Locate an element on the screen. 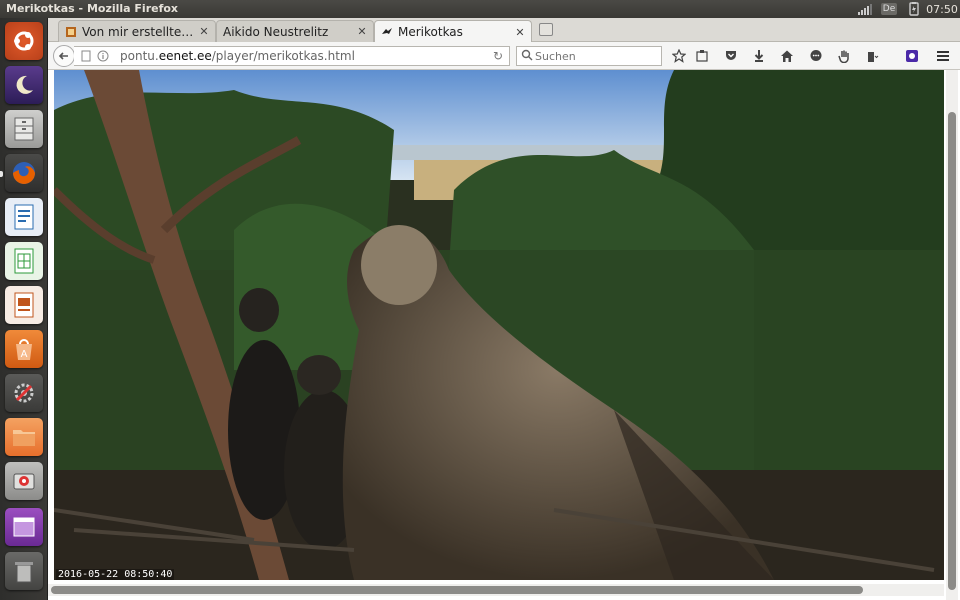  reload-icon: ↻ is located at coordinates (498, 56).